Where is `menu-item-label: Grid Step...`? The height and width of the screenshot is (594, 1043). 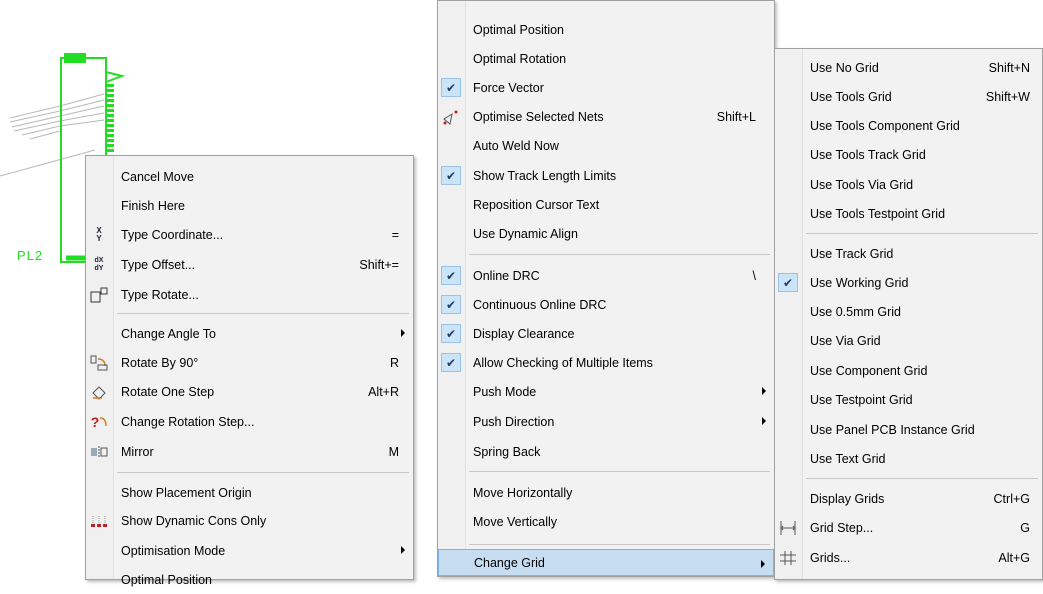
menu-item-label: Grid Step... is located at coordinates (842, 527).